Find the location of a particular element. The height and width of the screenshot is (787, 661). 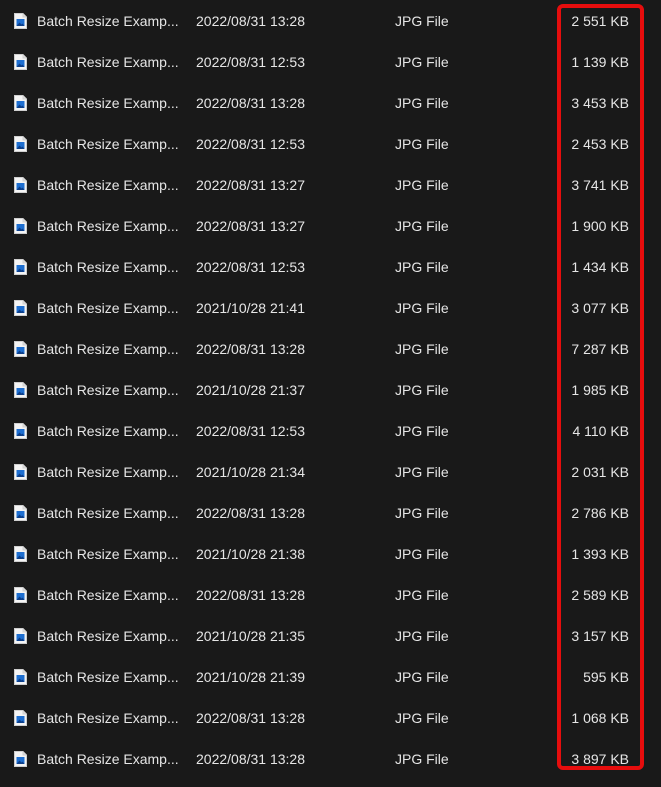

file-size: 3 157 KB is located at coordinates (600, 635).